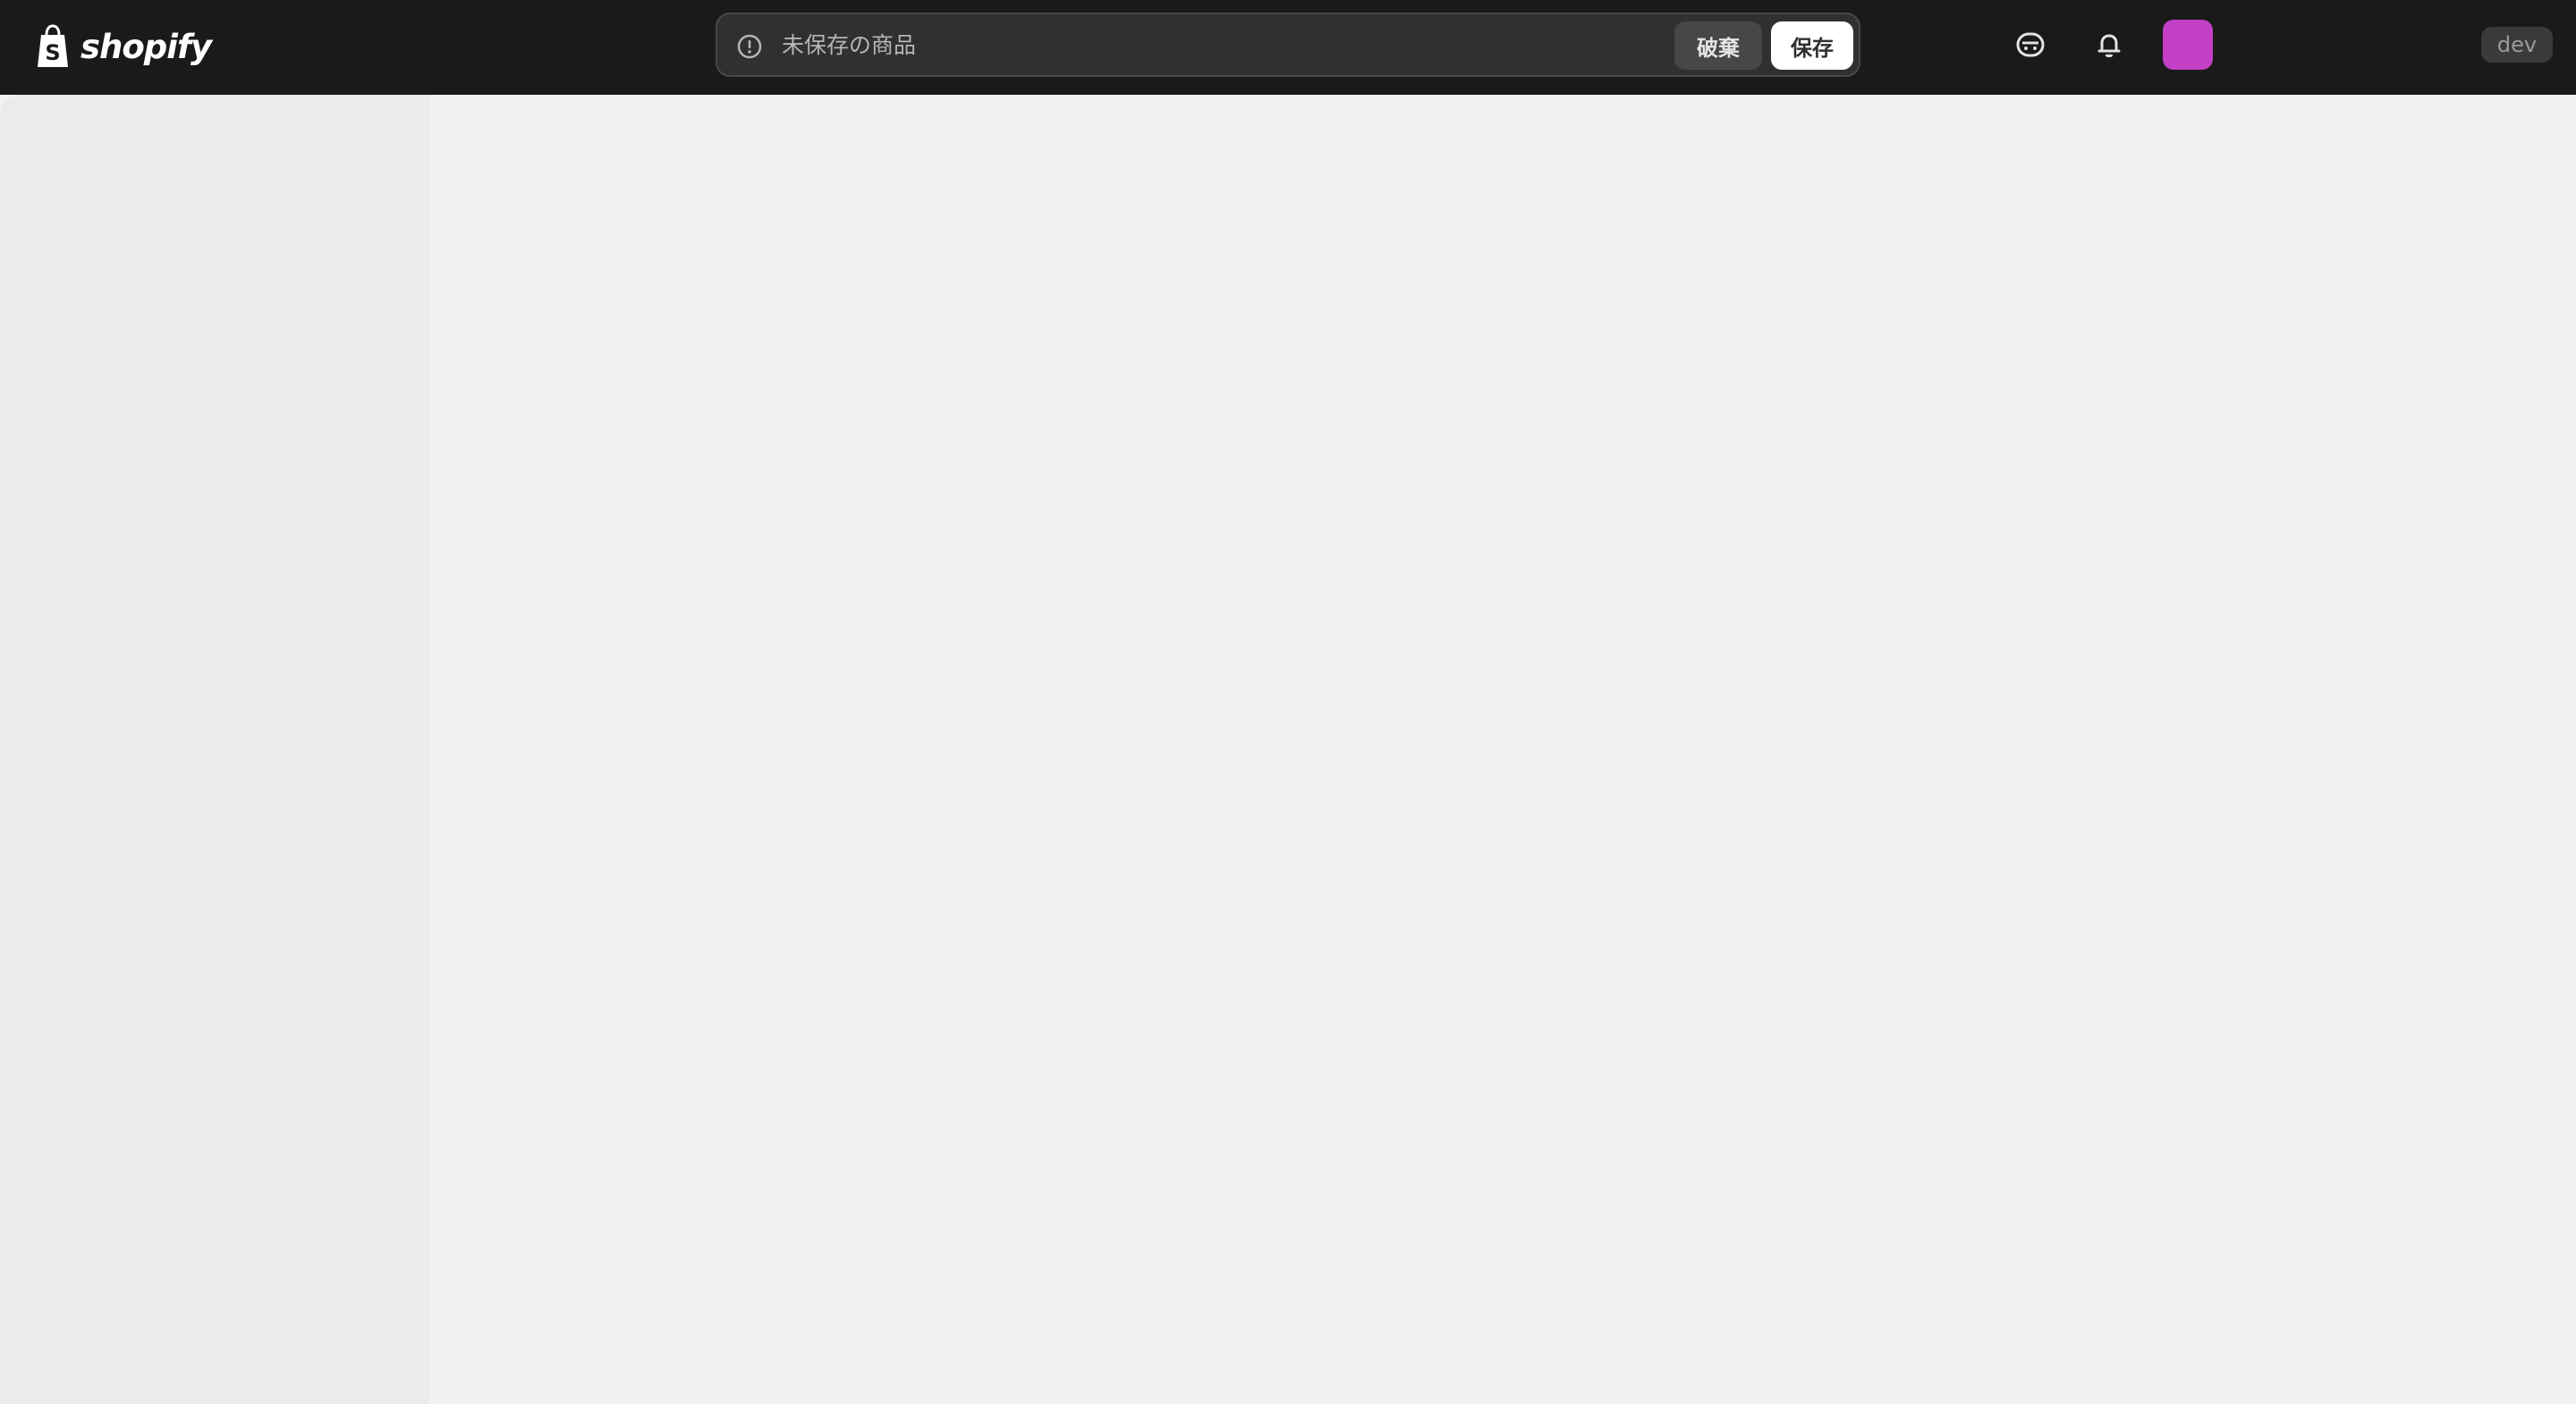 The width and height of the screenshot is (2576, 1404). Describe the element at coordinates (1718, 46) in the screenshot. I see `discard-button: 破棄` at that location.